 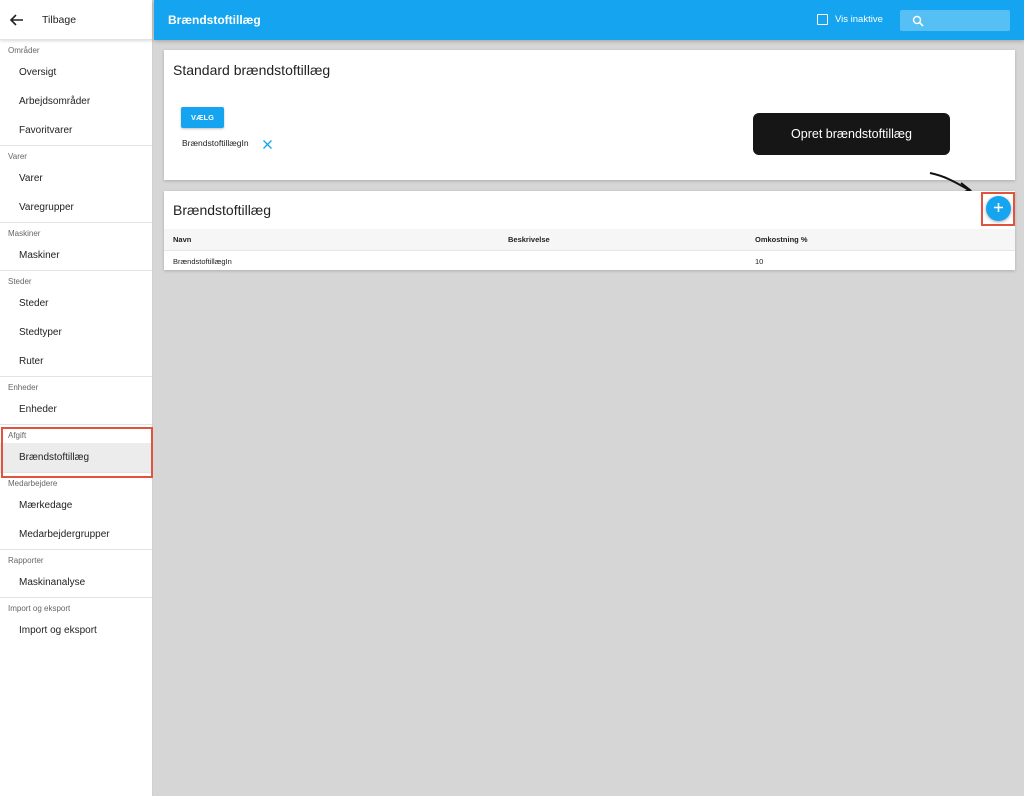 I want to click on sidebar-section-import-eksport: Import og eksport Import og eksport, so click(x=76, y=621).